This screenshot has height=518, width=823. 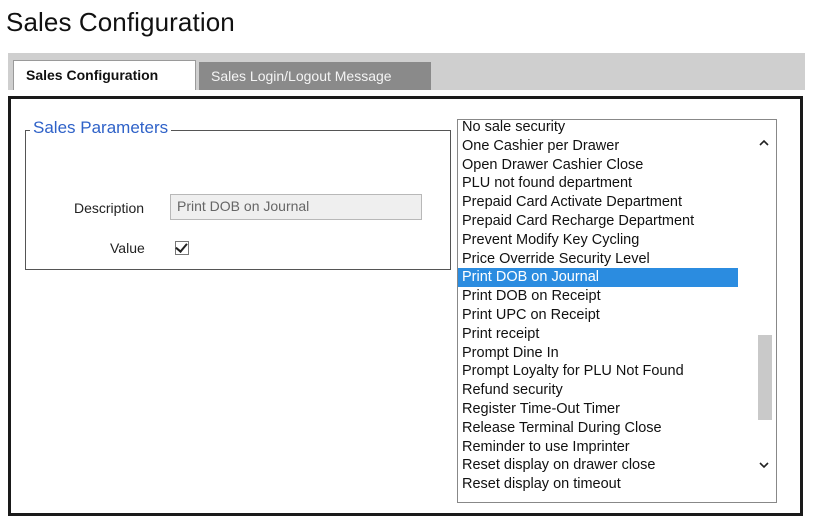 I want to click on checkmark-icon, so click(x=181, y=246).